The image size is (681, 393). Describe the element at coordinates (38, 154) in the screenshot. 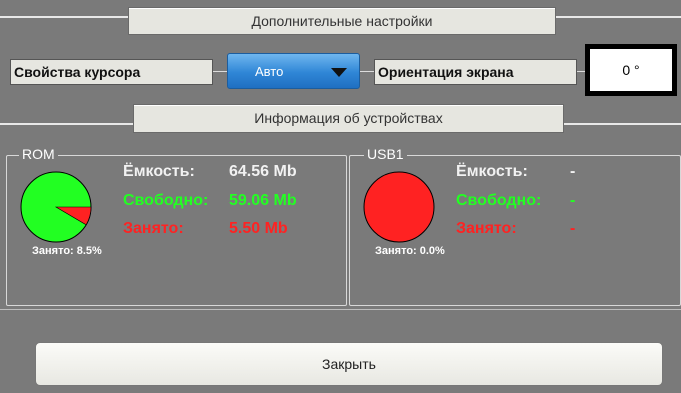

I see `device-name: ROM` at that location.